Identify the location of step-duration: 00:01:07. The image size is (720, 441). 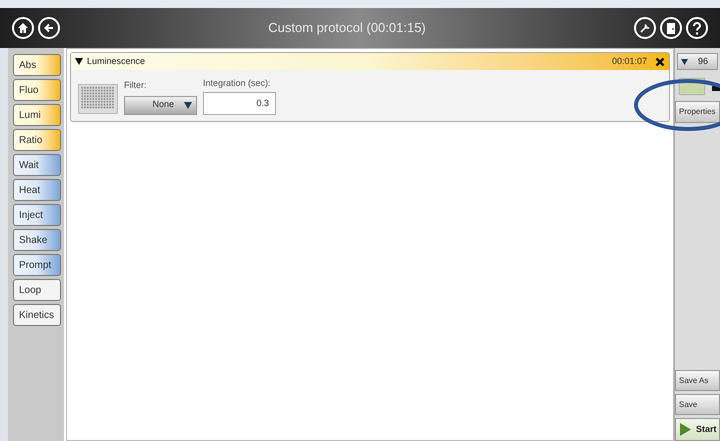
(629, 61).